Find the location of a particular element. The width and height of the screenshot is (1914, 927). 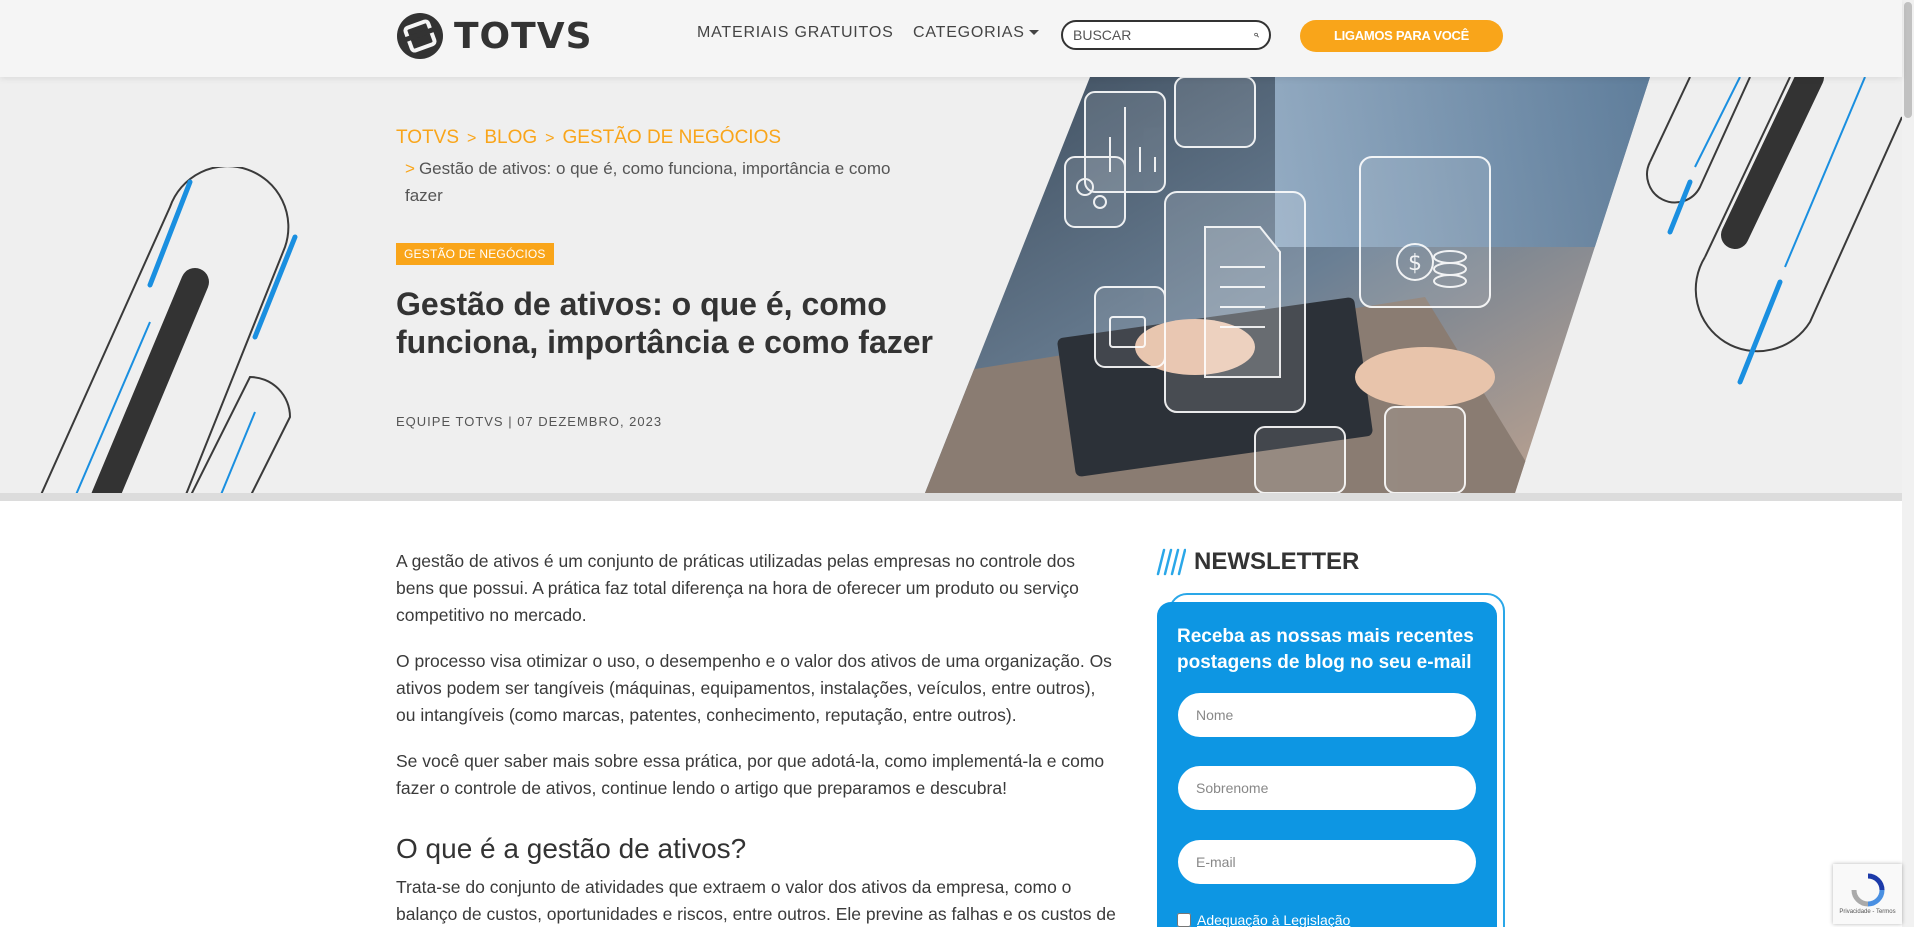

nav-materiais-gratuitos: MATERIAIS GRATUITOS is located at coordinates (795, 33).